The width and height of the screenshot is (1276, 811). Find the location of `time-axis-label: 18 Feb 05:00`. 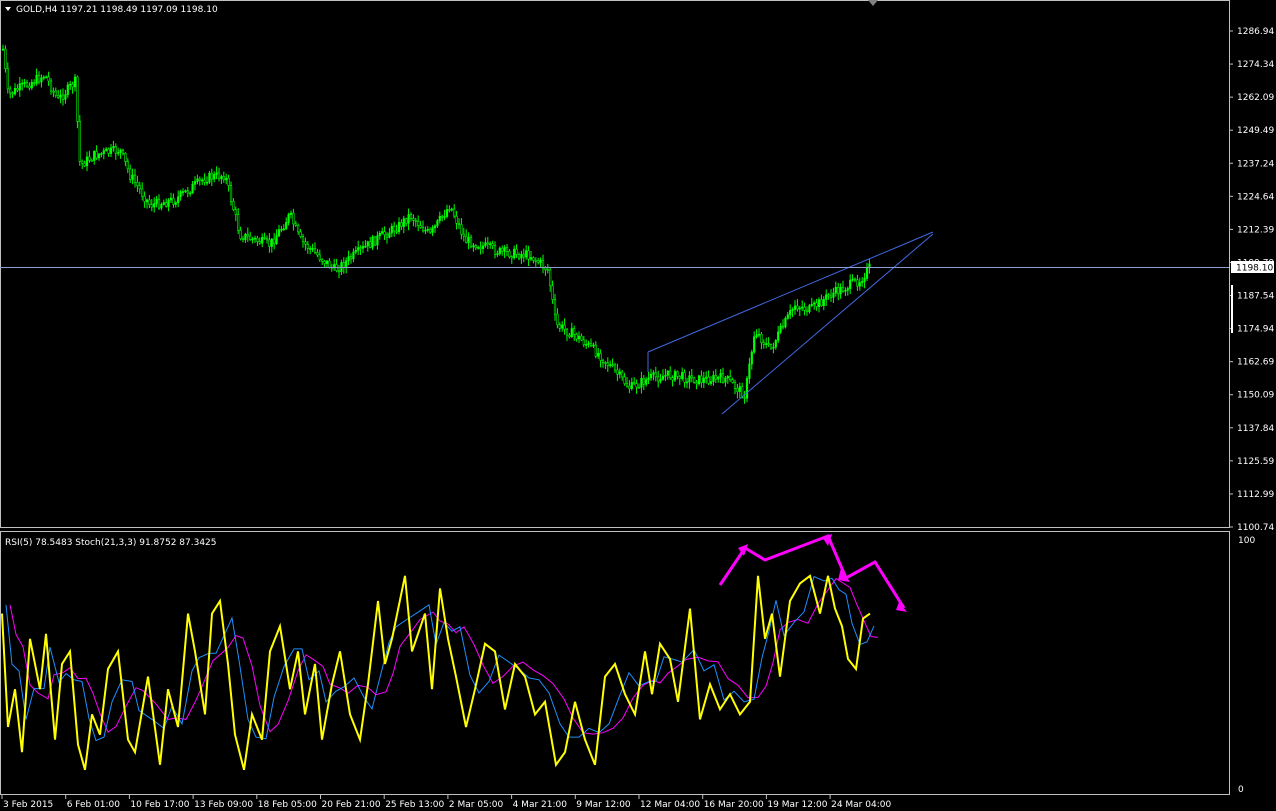

time-axis-label: 18 Feb 05:00 is located at coordinates (287, 805).